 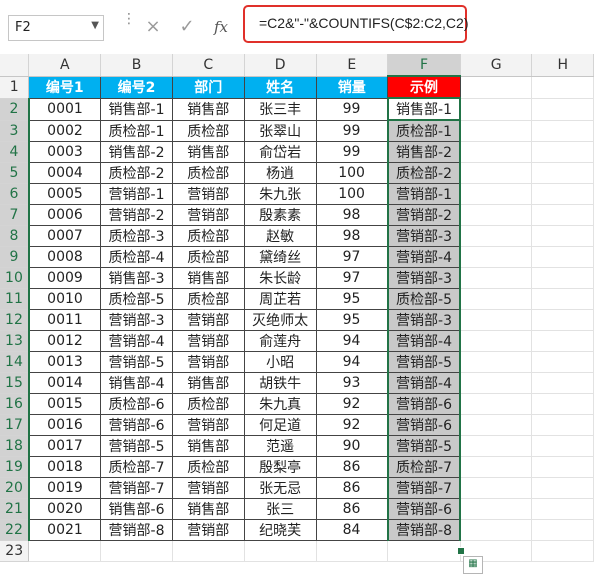 I want to click on data-cell: 0016, so click(x=65, y=425).